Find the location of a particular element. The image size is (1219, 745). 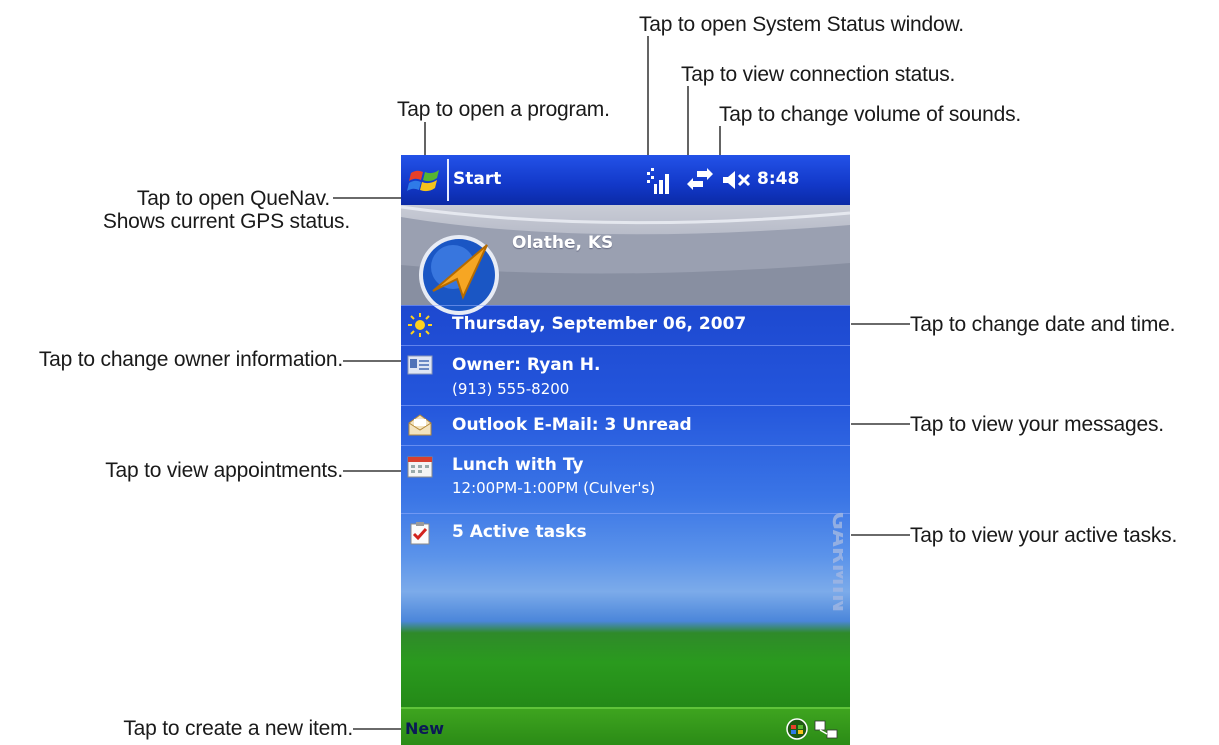

callout-open-program: Tap to open a program. is located at coordinates (503, 109).